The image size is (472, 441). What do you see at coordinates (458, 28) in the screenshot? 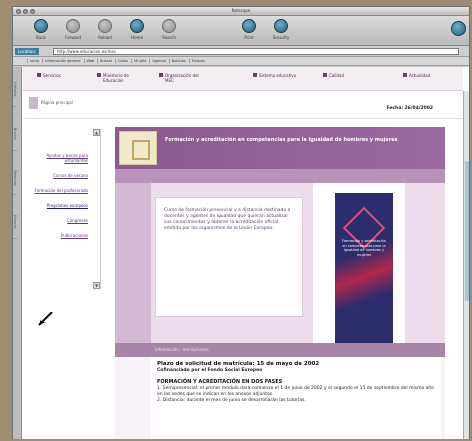
I see `throbber-icon` at bounding box center [458, 28].